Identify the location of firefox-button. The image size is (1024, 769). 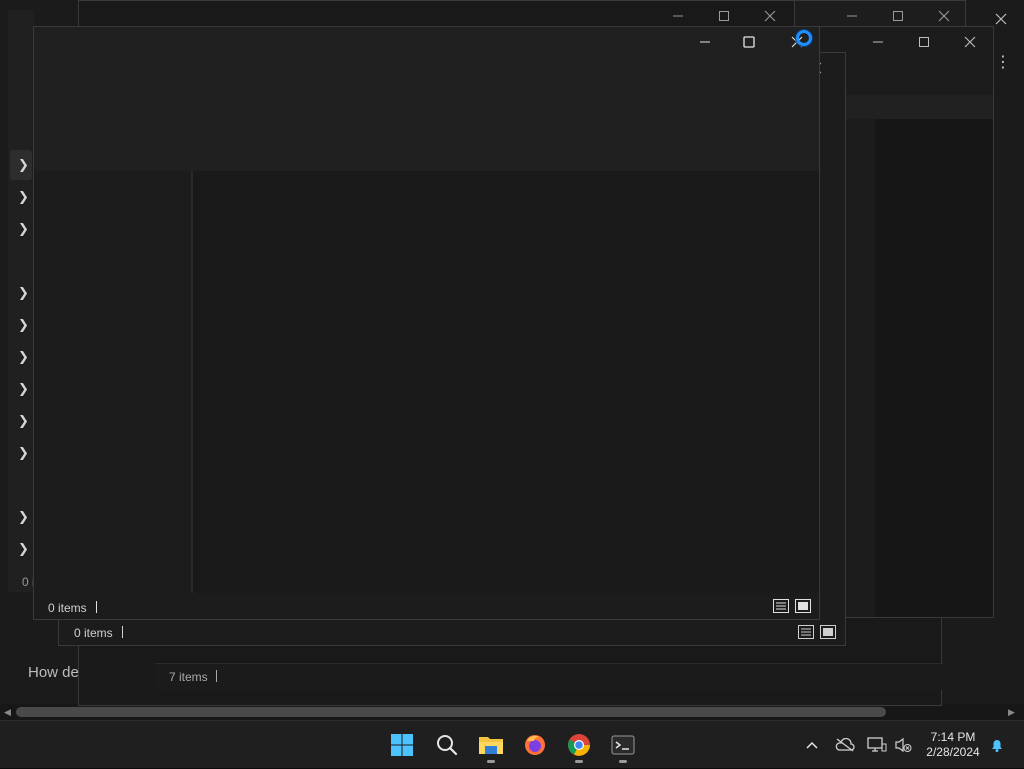
(535, 745).